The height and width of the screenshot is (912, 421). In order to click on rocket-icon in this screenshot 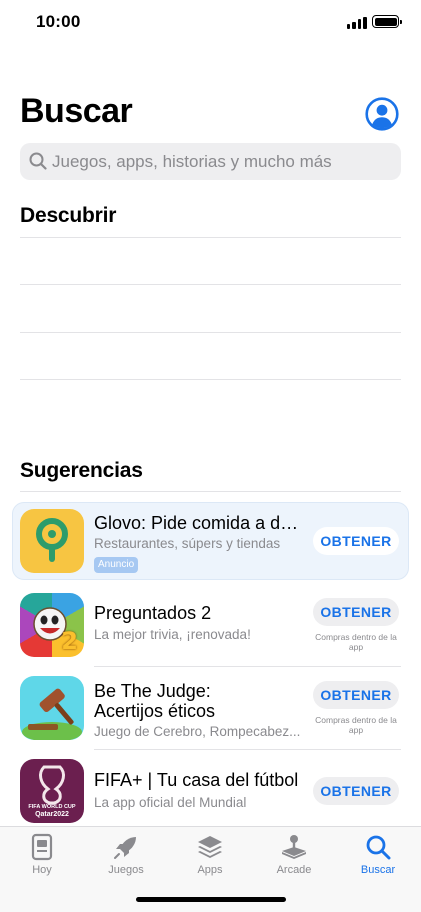, I will do `click(125, 848)`.